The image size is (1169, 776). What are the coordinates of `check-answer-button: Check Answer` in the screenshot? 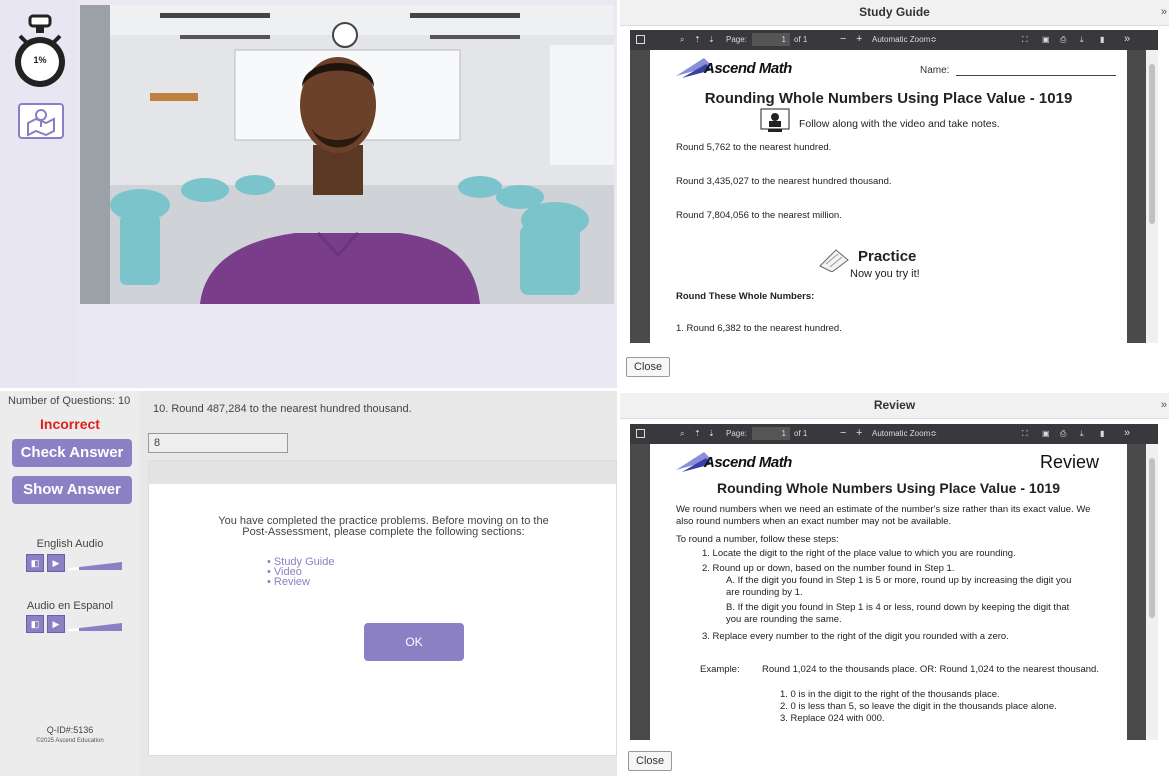 It's located at (72, 453).